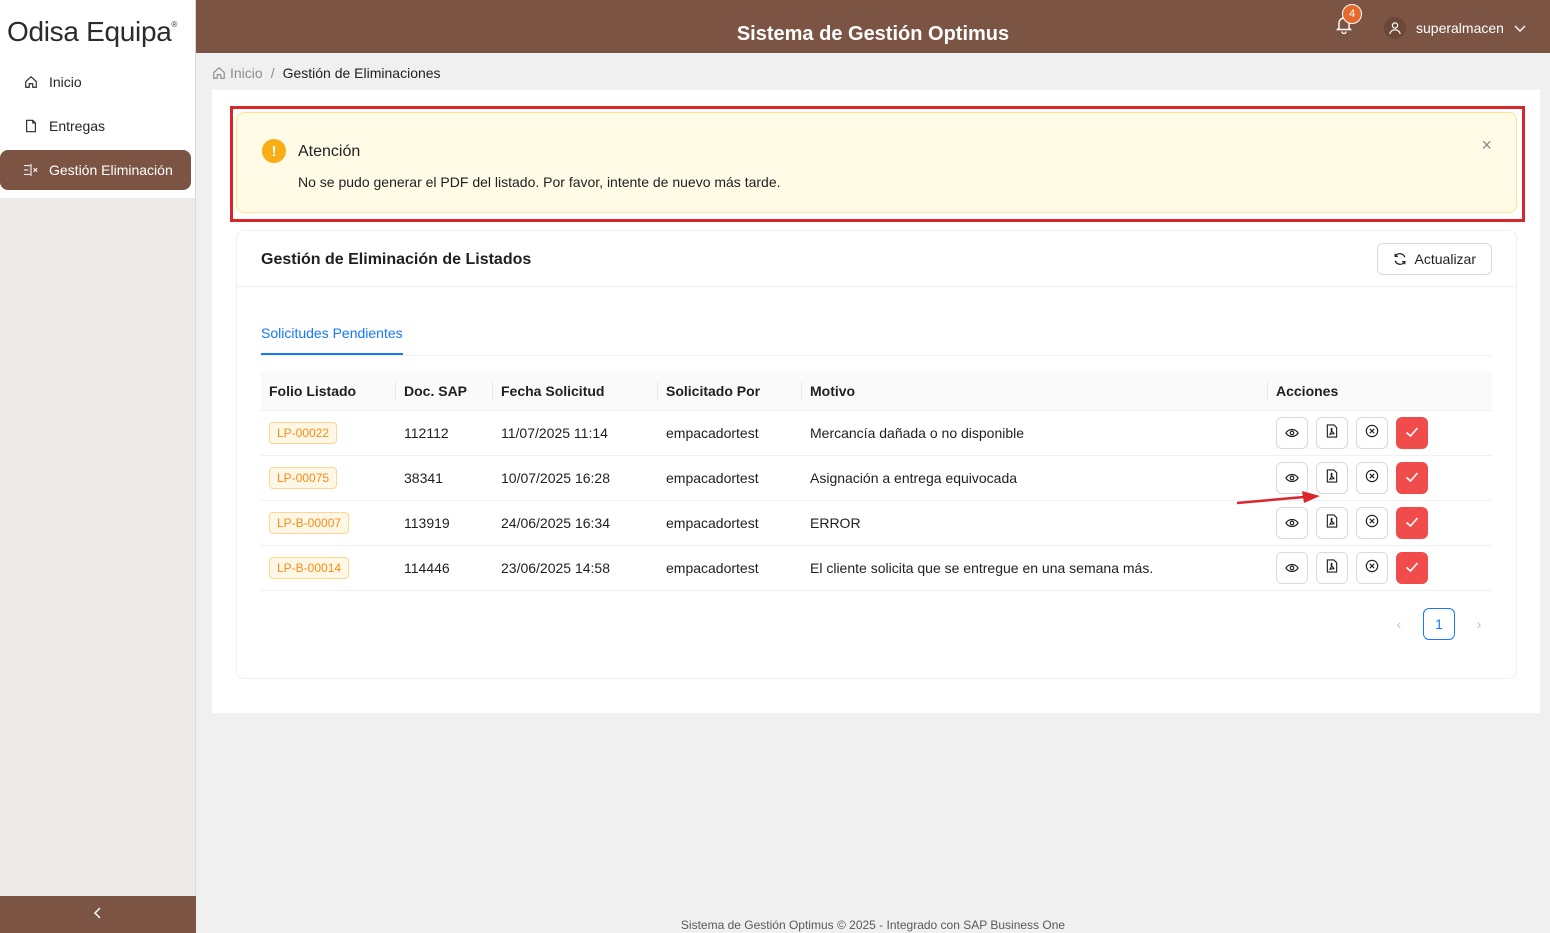 This screenshot has height=933, width=1550. Describe the element at coordinates (1035, 478) in the screenshot. I see `motivo-cell: Asignación a entrega equivocada` at that location.